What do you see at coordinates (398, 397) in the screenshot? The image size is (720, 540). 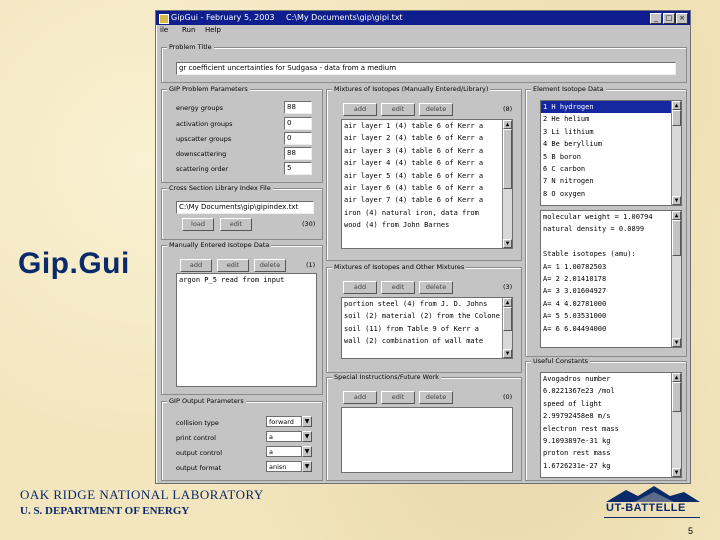 I see `special-edit-button: edit` at bounding box center [398, 397].